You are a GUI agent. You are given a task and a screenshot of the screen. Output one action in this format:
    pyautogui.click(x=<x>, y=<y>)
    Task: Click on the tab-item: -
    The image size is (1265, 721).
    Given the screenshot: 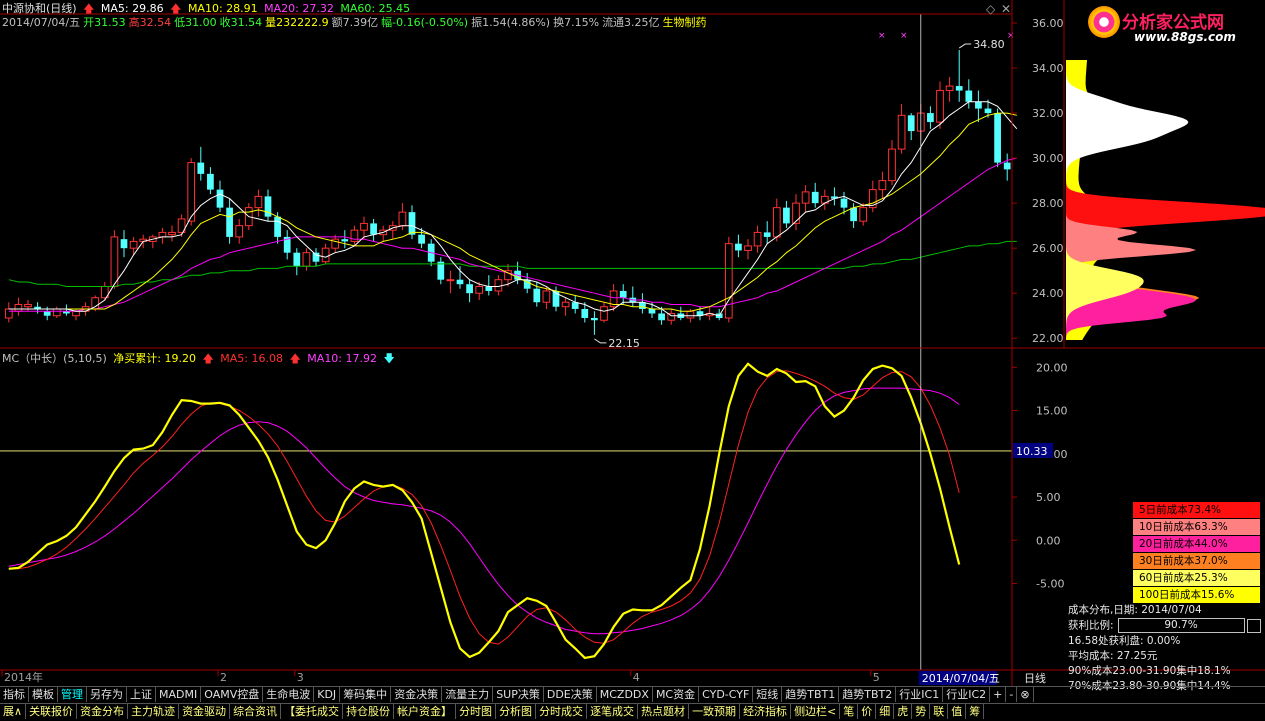 What is the action you would take?
    pyautogui.click(x=1012, y=694)
    